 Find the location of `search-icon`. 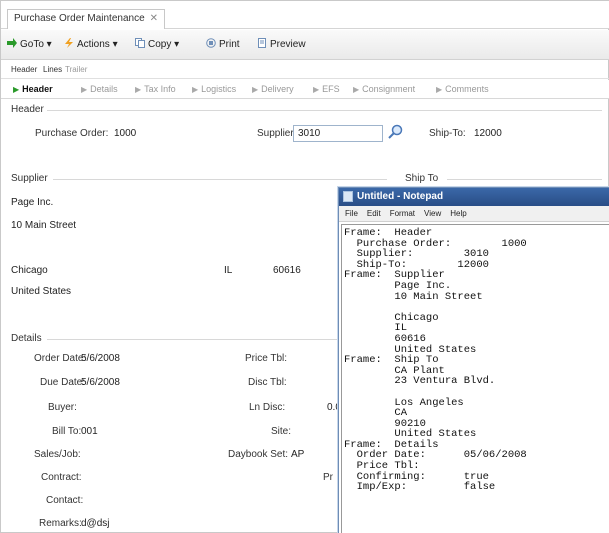

search-icon is located at coordinates (395, 132).